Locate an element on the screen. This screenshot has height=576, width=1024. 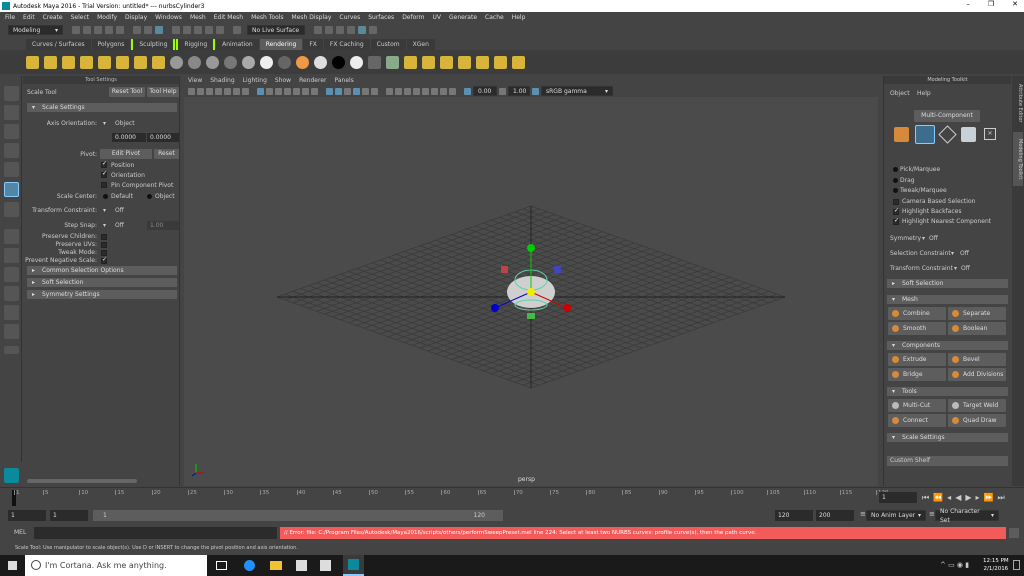
animation-start-field: 1 is located at coordinates (27, 515).